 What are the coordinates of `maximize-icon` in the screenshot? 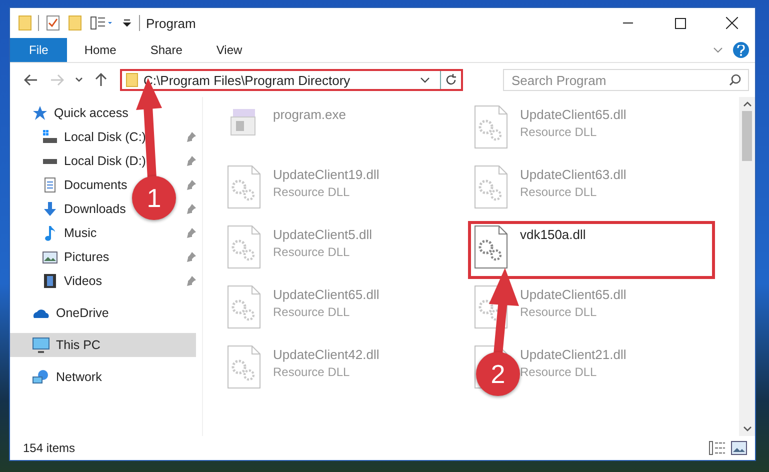 It's located at (680, 23).